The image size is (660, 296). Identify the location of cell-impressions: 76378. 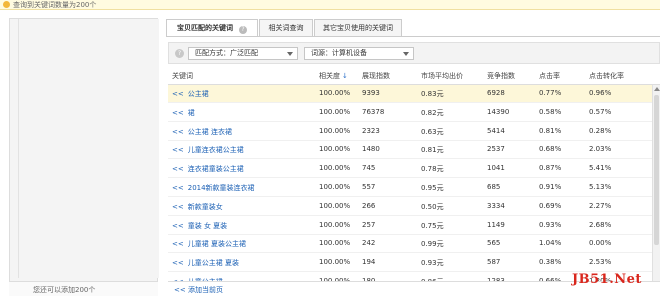
(373, 111).